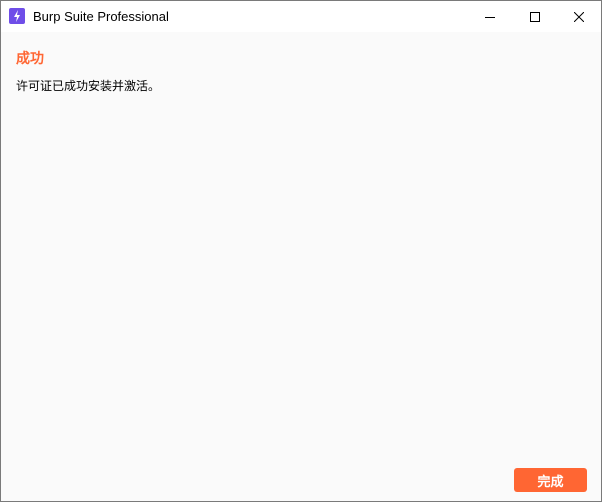  What do you see at coordinates (301, 16) in the screenshot?
I see `title-bar: Burp Suite Professional` at bounding box center [301, 16].